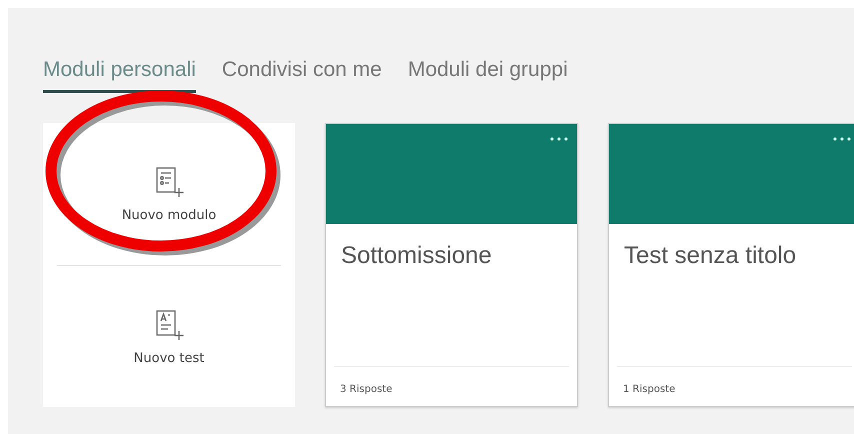 The height and width of the screenshot is (434, 854). Describe the element at coordinates (302, 73) in the screenshot. I see `tab: Condivisi con me` at that location.